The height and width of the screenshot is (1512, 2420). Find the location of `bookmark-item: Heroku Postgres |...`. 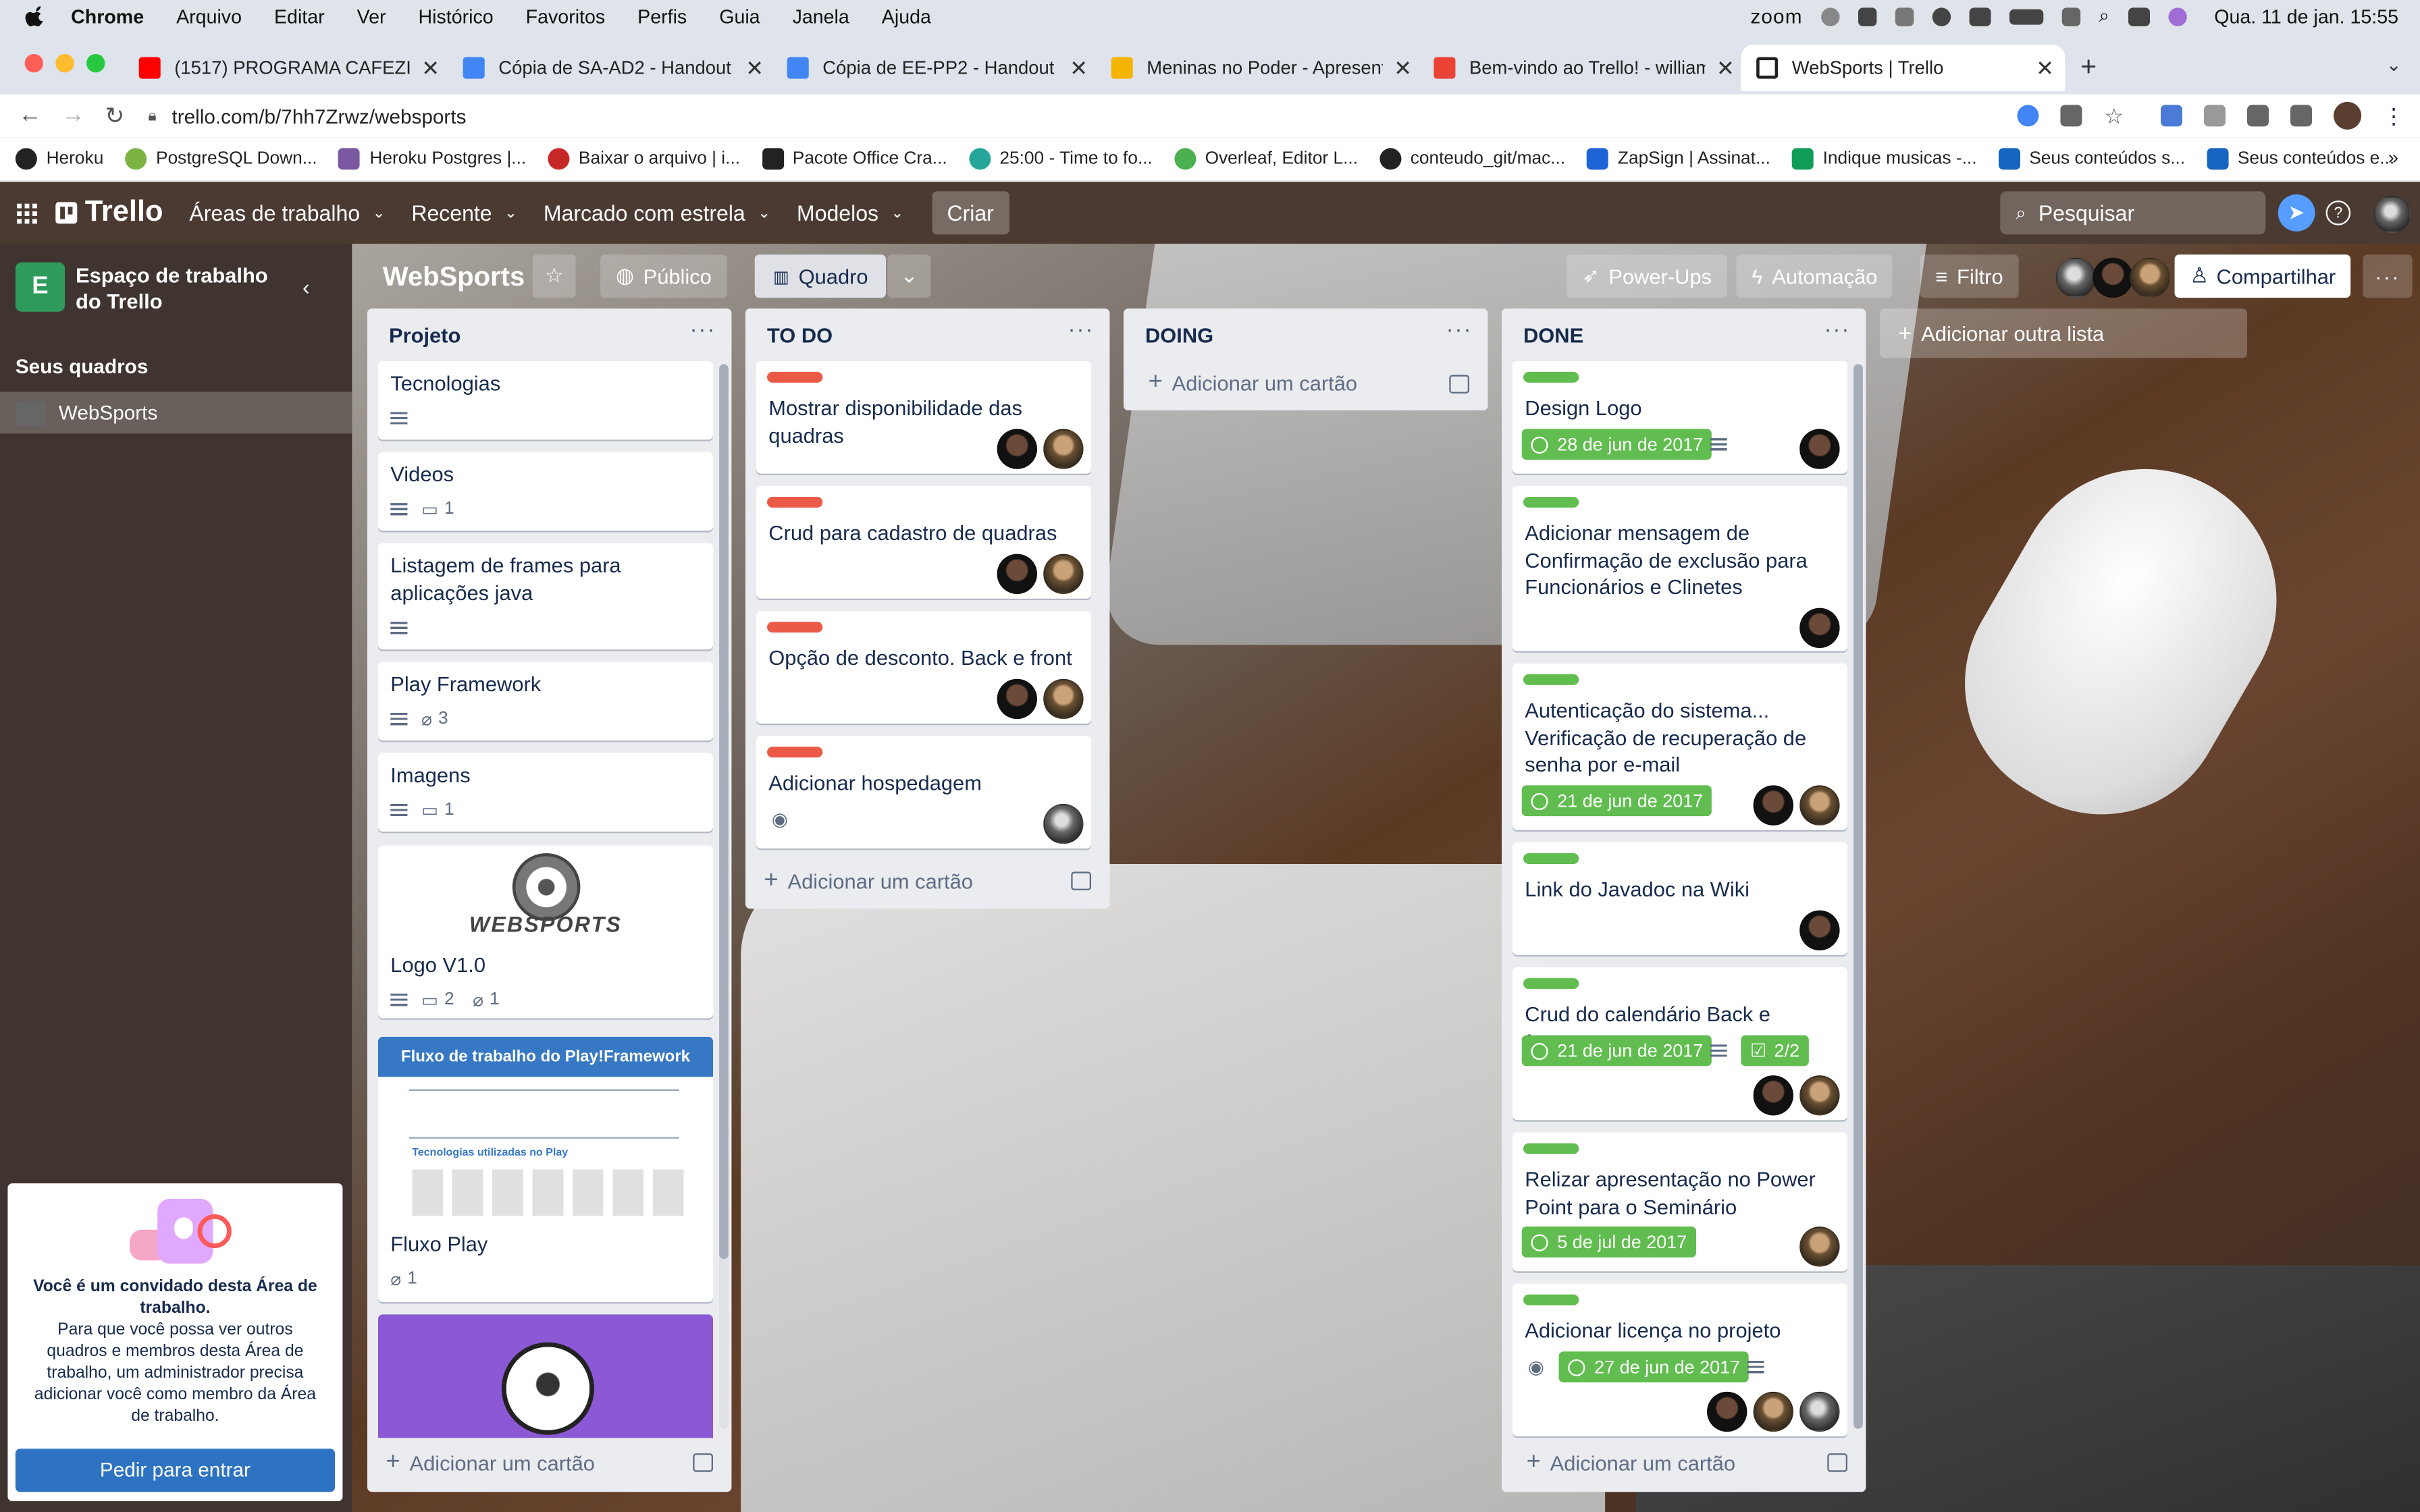

bookmark-item: Heroku Postgres |... is located at coordinates (432, 159).